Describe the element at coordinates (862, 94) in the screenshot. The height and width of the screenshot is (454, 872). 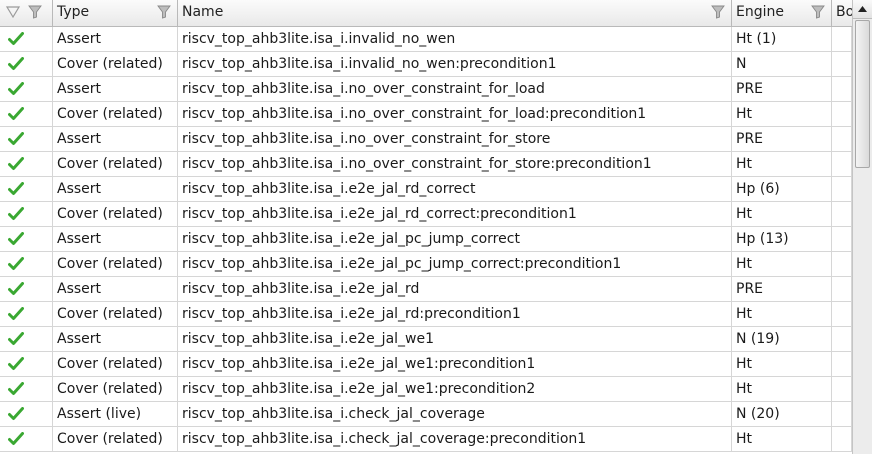
I see `scroll-thumb` at that location.